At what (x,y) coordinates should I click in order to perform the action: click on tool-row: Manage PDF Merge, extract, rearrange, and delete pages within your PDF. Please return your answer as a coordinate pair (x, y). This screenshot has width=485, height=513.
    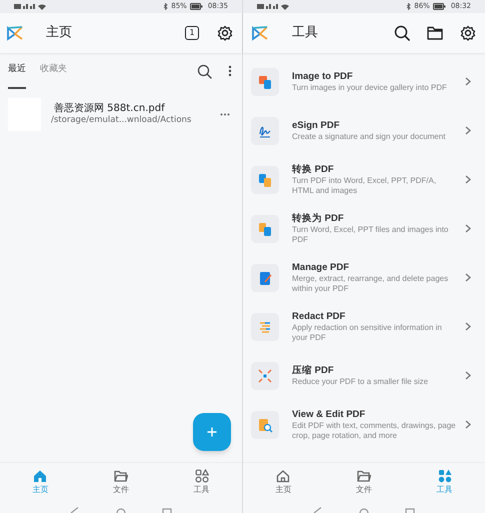
    Looking at the image, I should click on (364, 277).